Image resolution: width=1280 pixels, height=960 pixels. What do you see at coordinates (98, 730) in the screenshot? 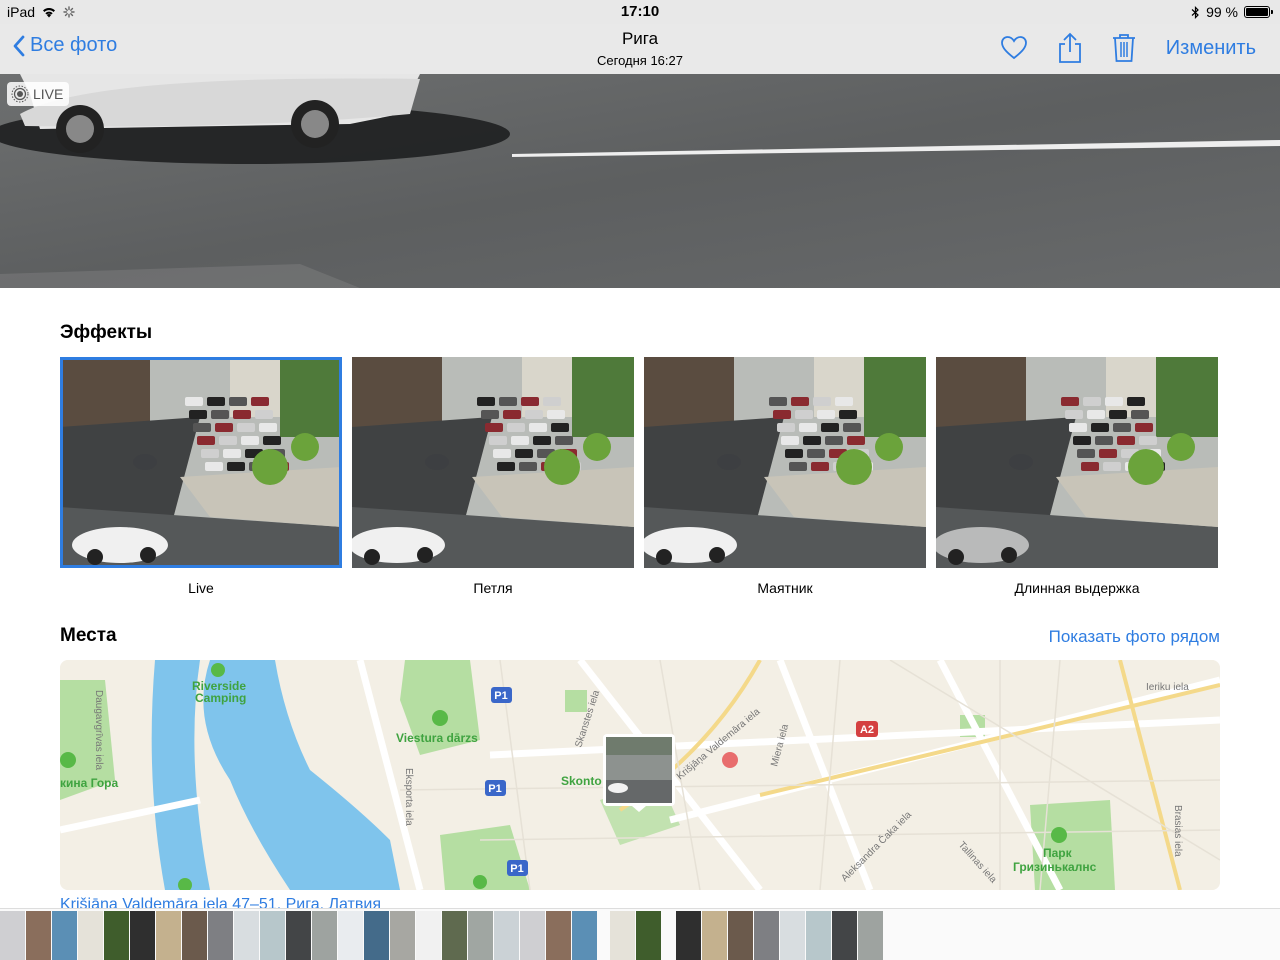
I see `map-street-label: Daugavgrīvas iela` at bounding box center [98, 730].